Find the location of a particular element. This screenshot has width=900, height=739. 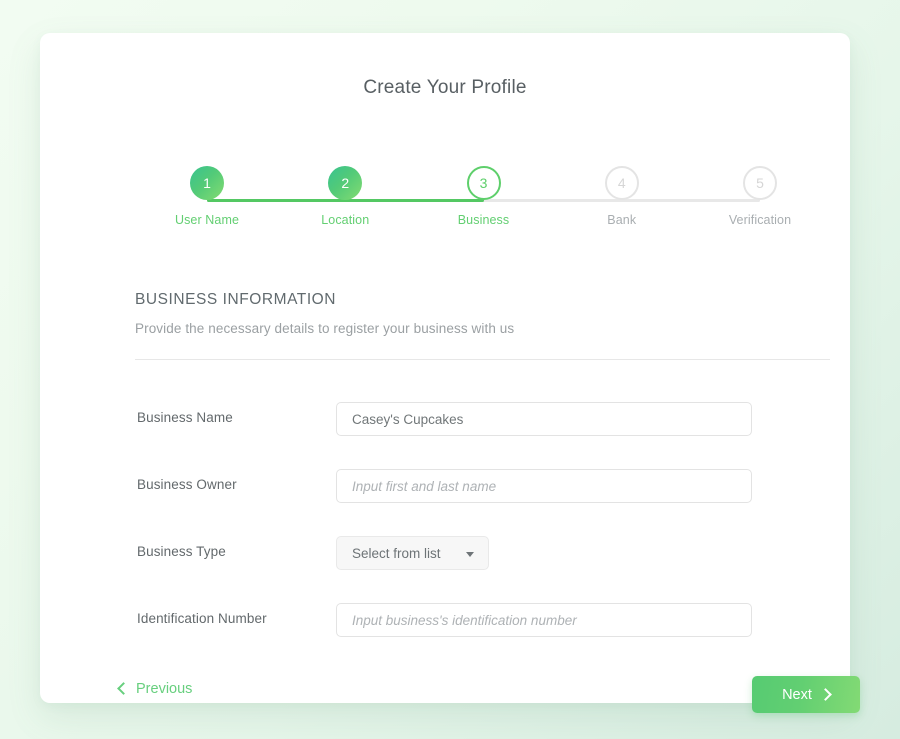

stepper-step-bank: 4 Bank is located at coordinates (622, 196).